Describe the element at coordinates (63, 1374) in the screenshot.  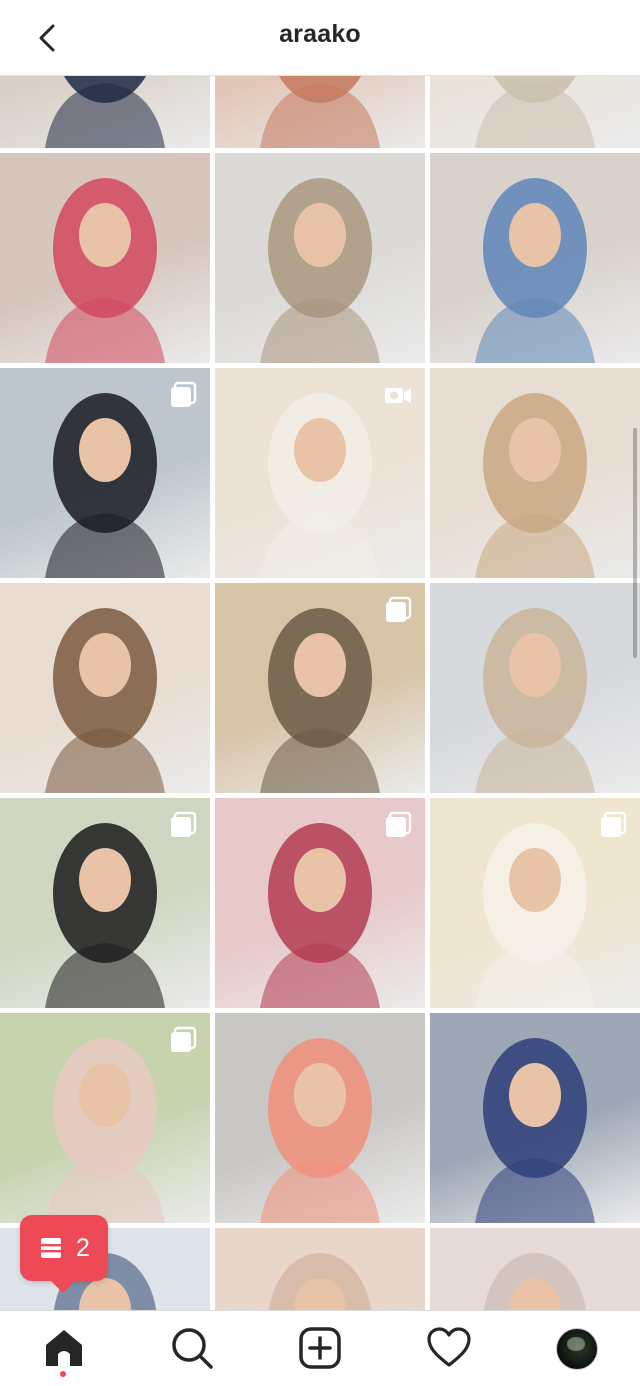
I see `home-active-dot` at that location.